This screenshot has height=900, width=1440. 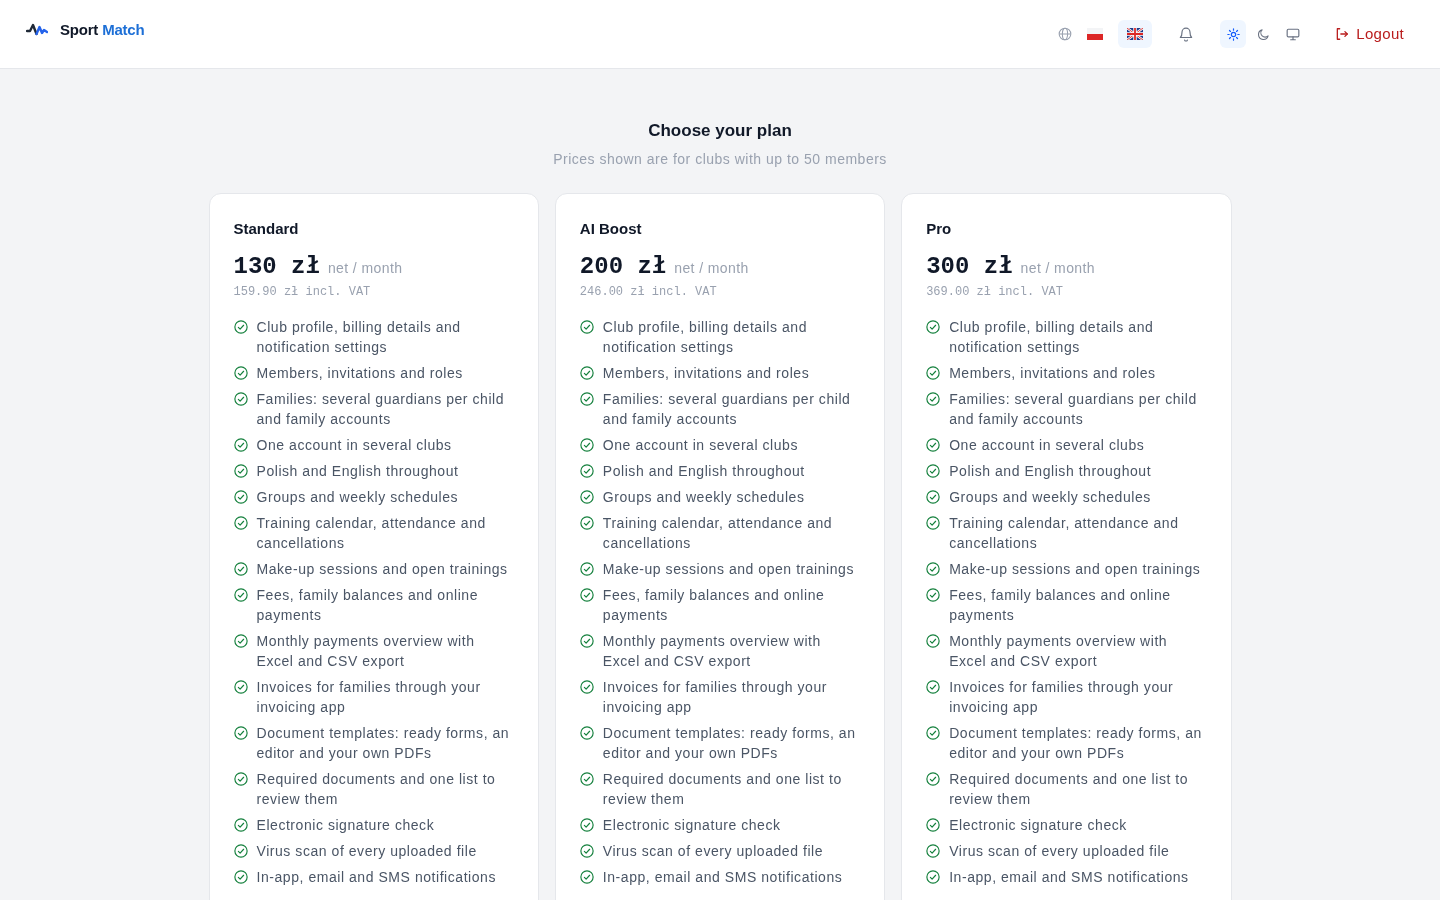 What do you see at coordinates (1263, 34) in the screenshot?
I see `moon-icon` at bounding box center [1263, 34].